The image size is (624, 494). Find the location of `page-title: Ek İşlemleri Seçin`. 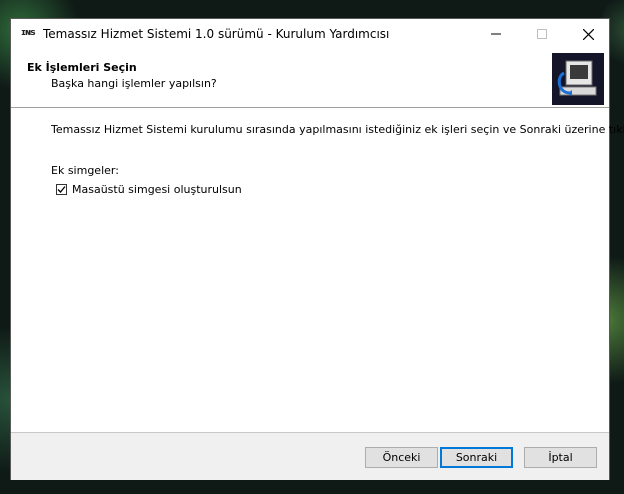

page-title: Ek İşlemleri Seçin is located at coordinates (82, 67).